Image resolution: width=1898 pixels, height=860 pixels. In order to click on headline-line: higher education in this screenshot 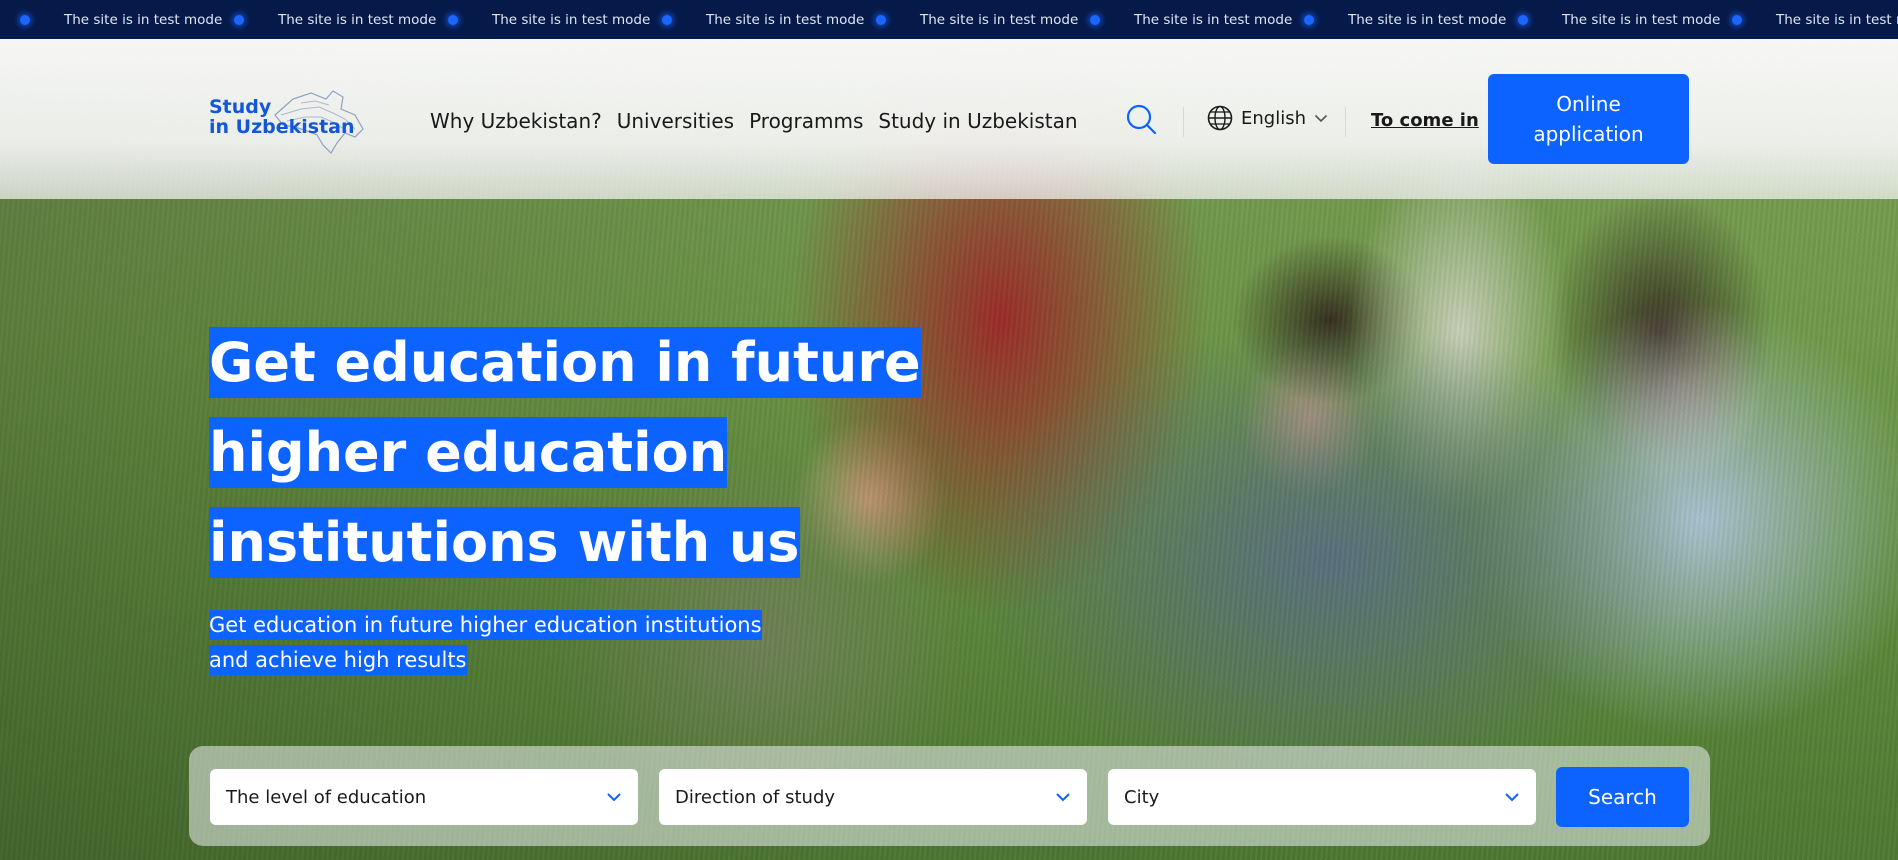, I will do `click(468, 452)`.